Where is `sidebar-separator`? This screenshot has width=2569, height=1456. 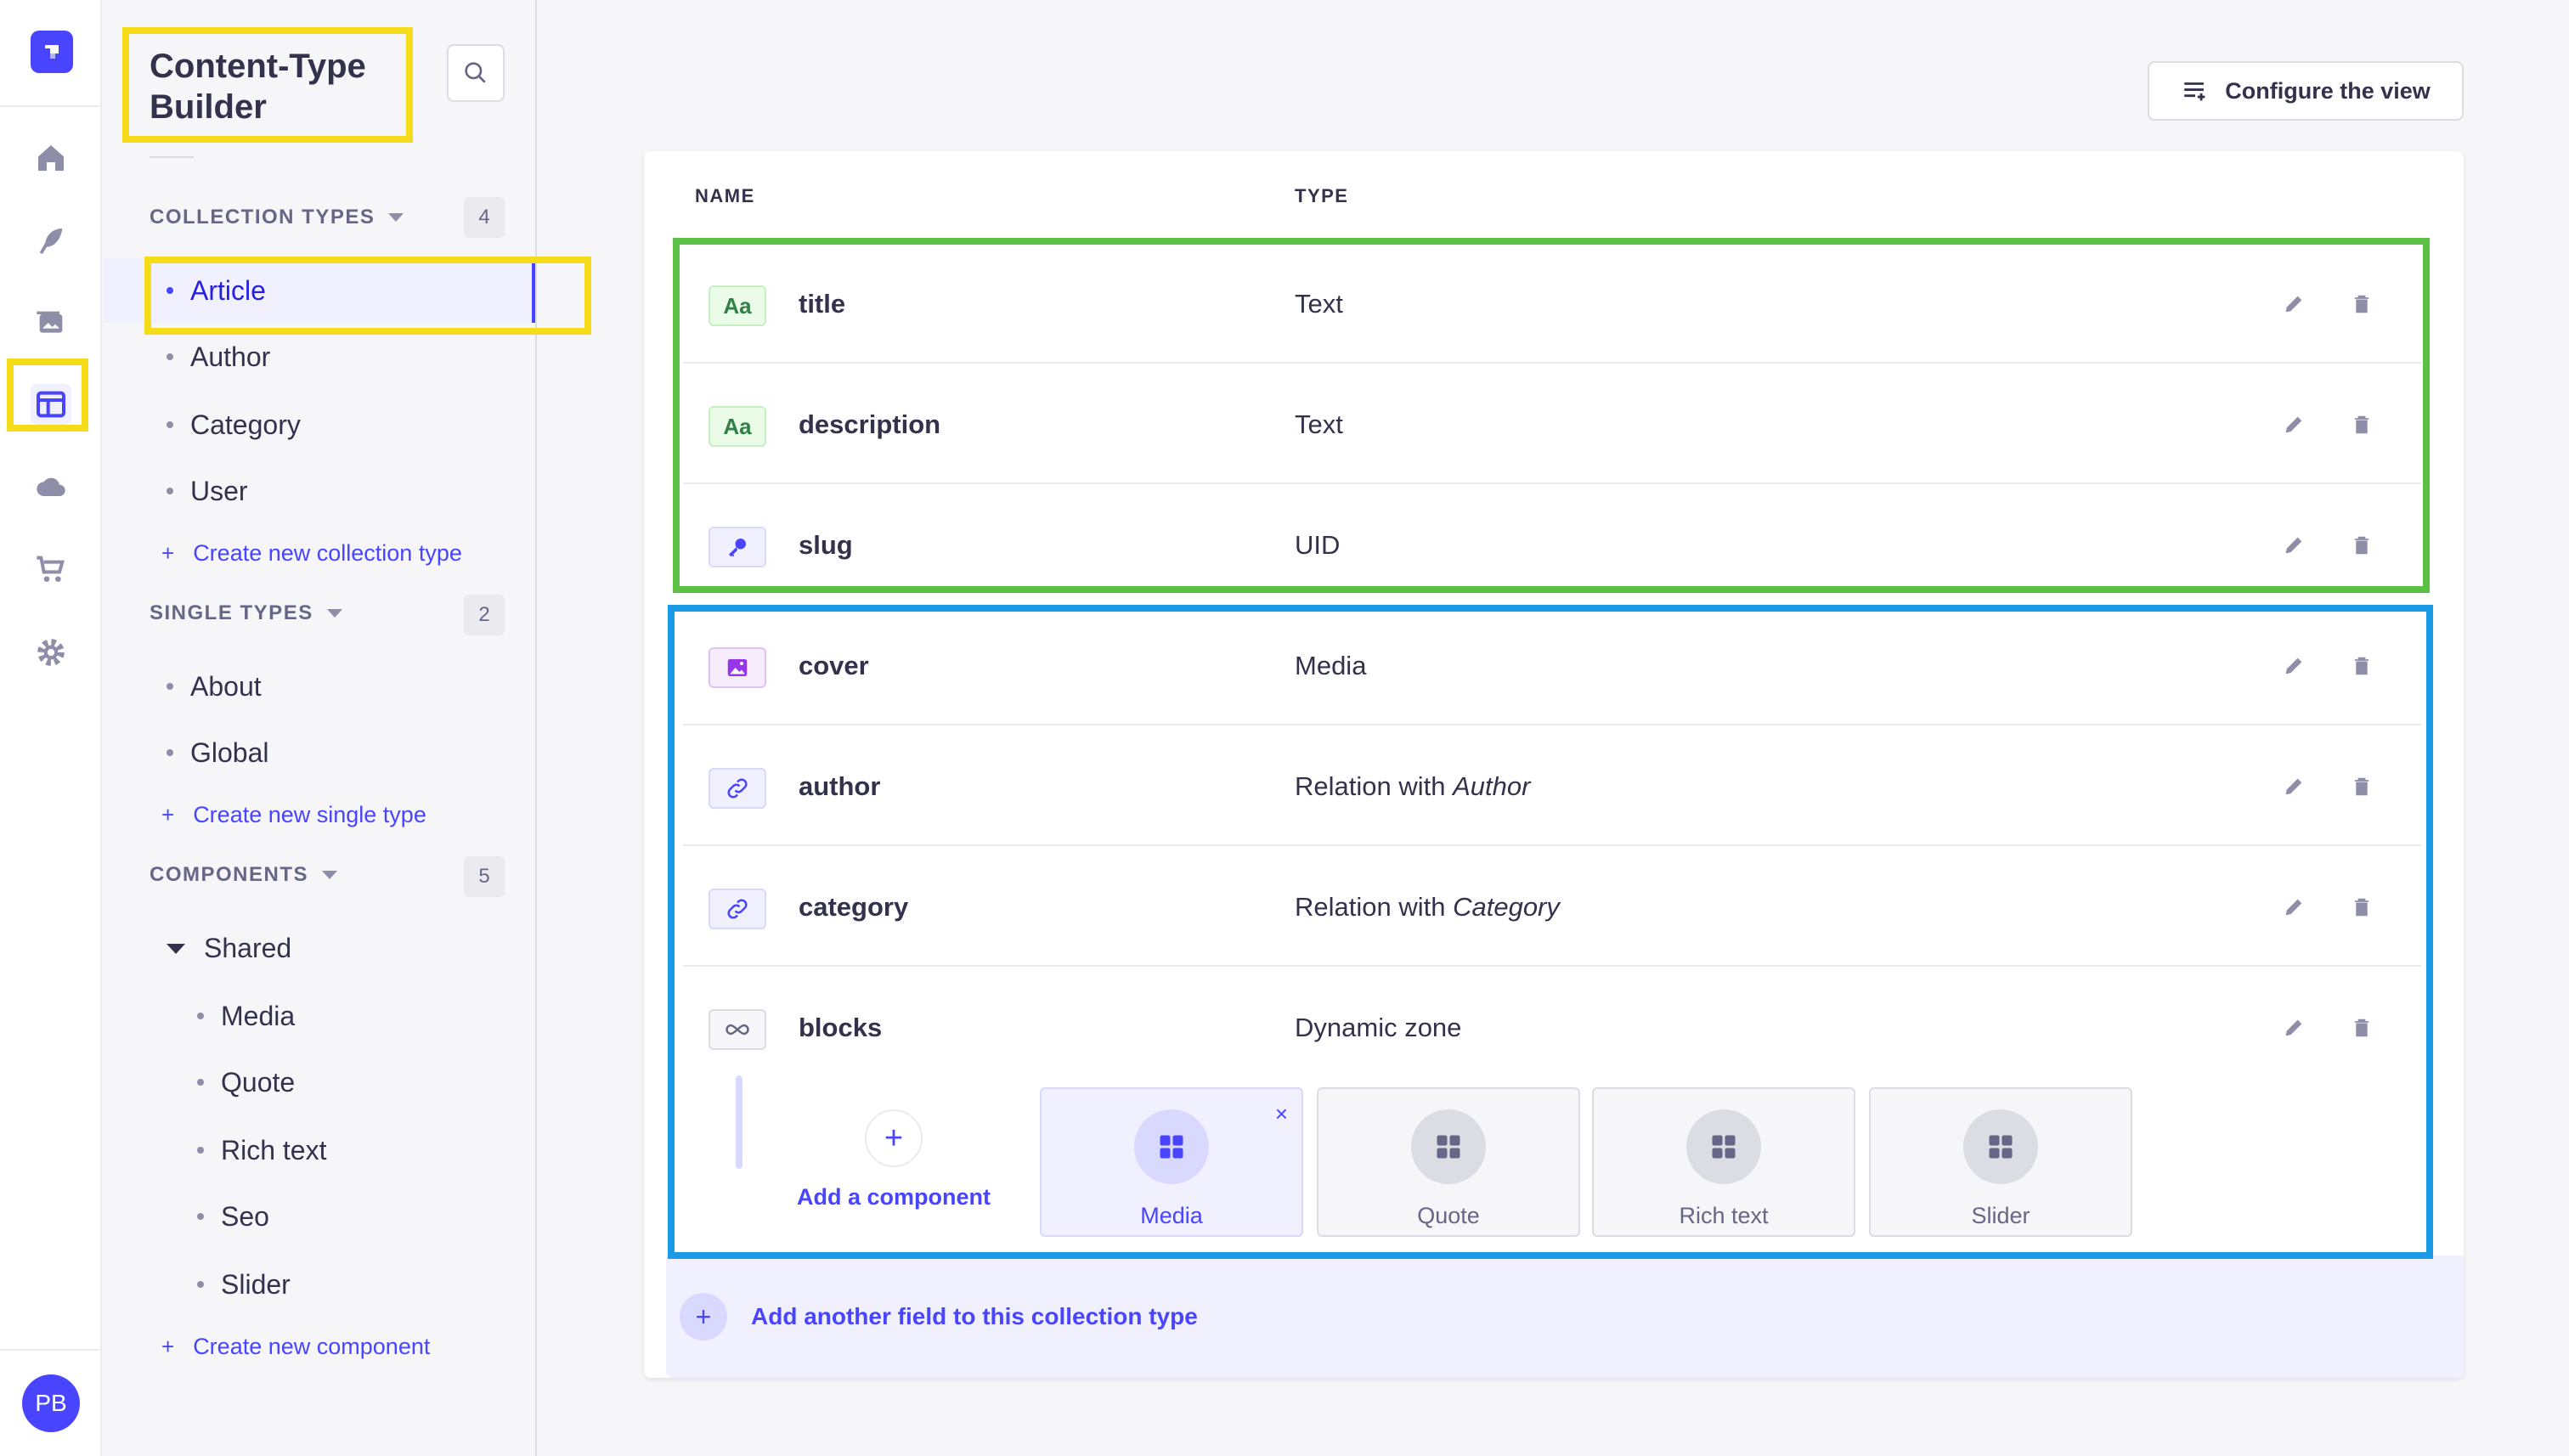
sidebar-separator is located at coordinates (172, 157).